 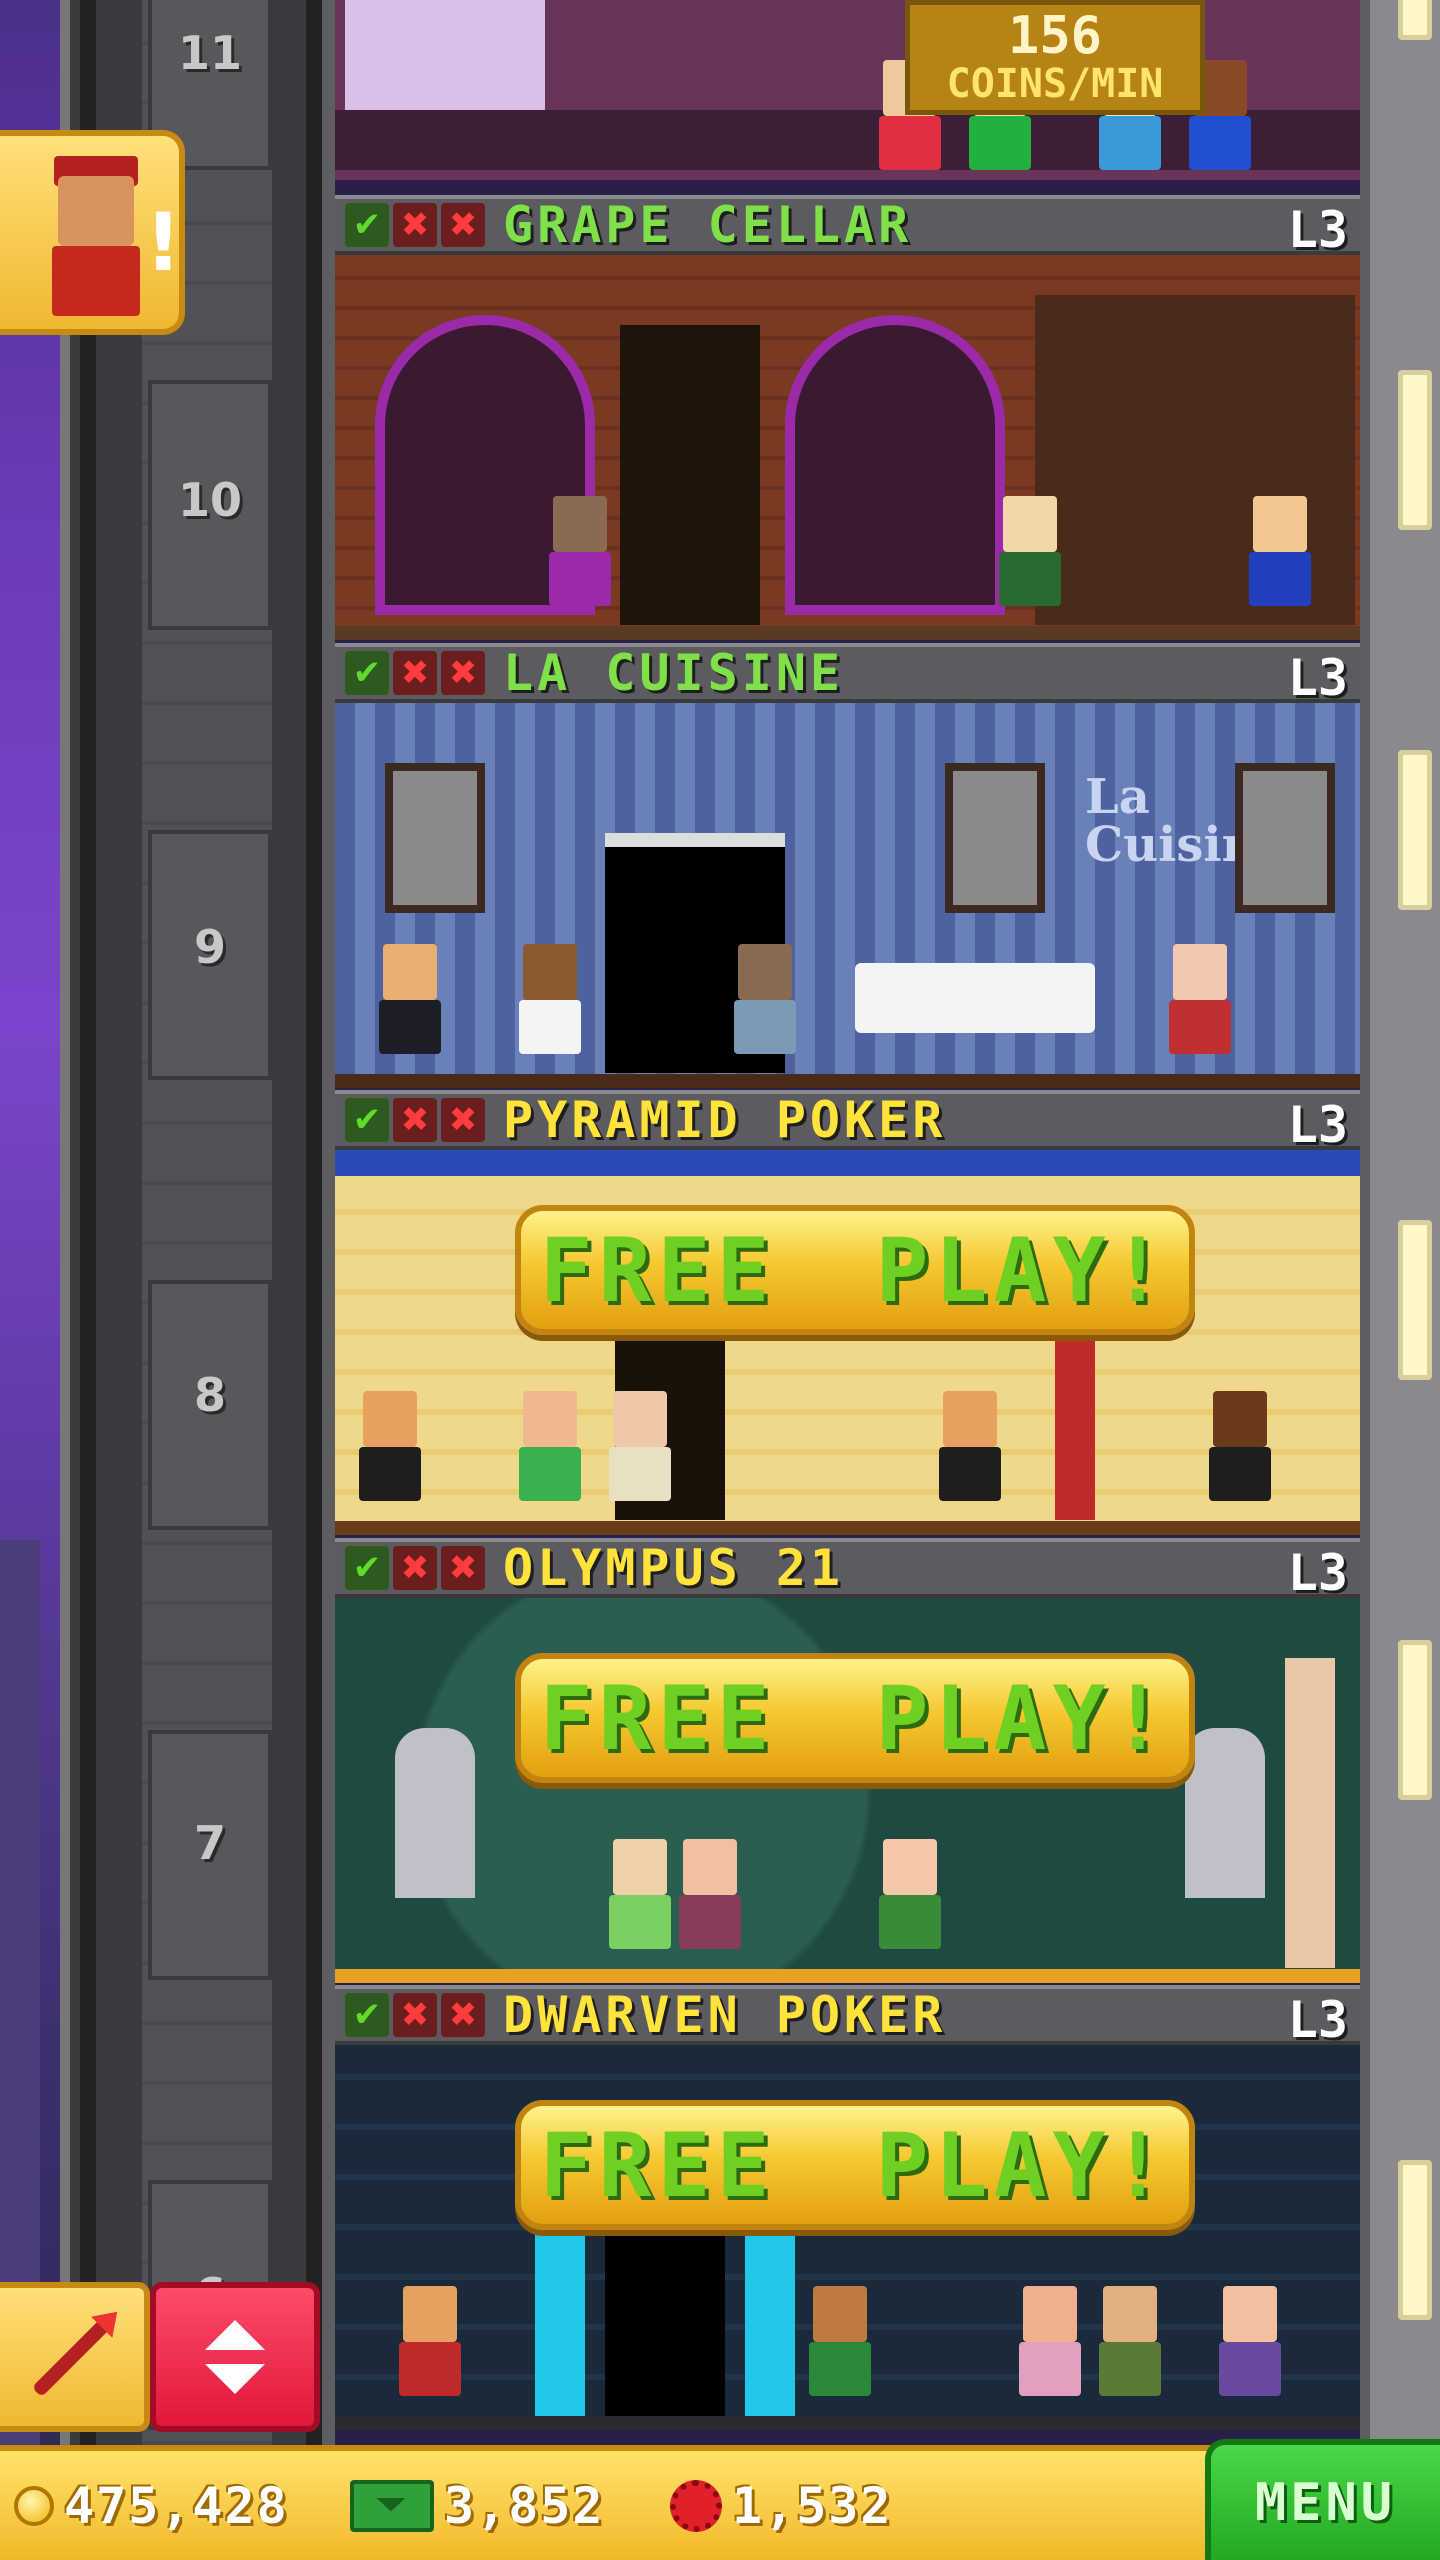 I want to click on gems-value: 1,532, so click(x=812, y=2505).